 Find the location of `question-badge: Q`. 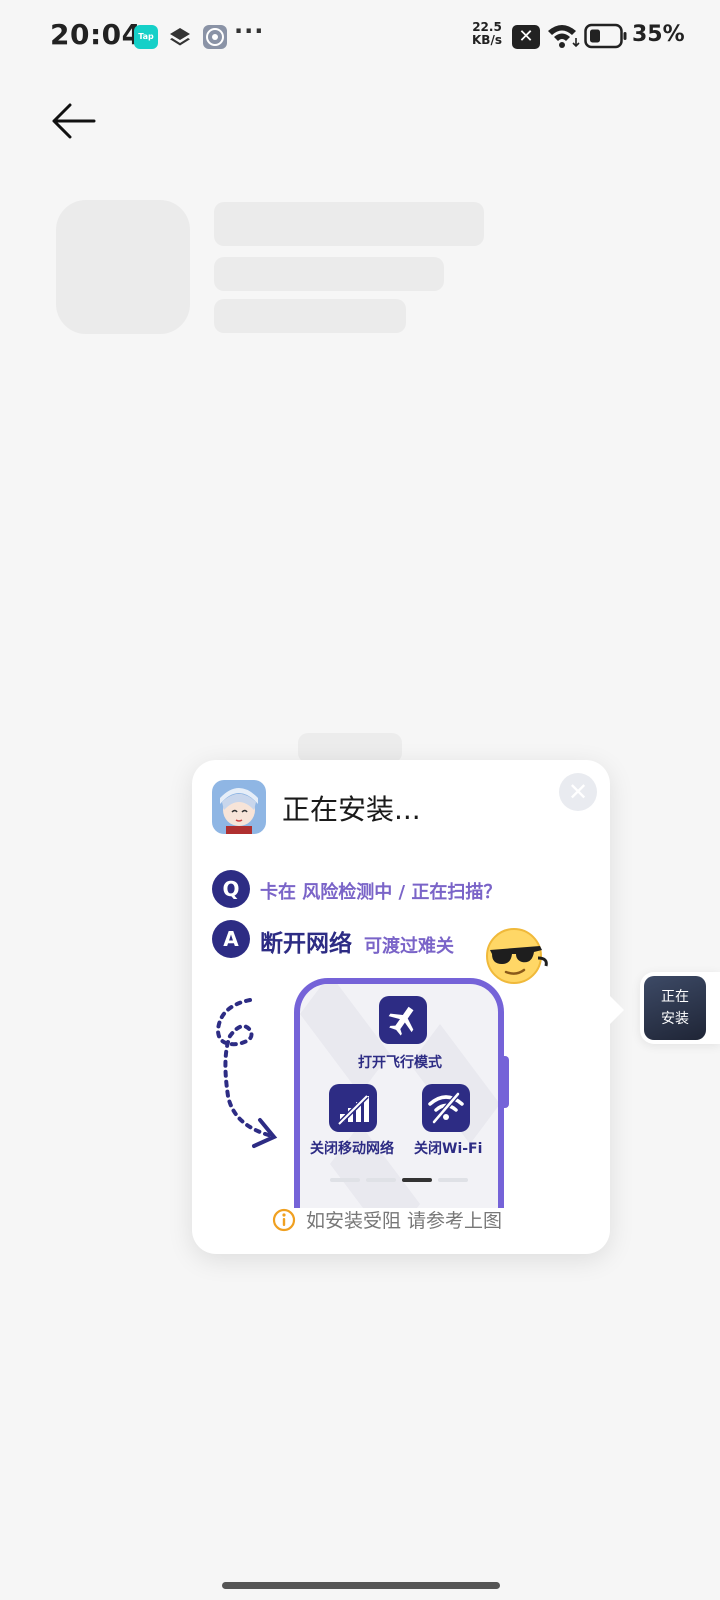

question-badge: Q is located at coordinates (231, 889).